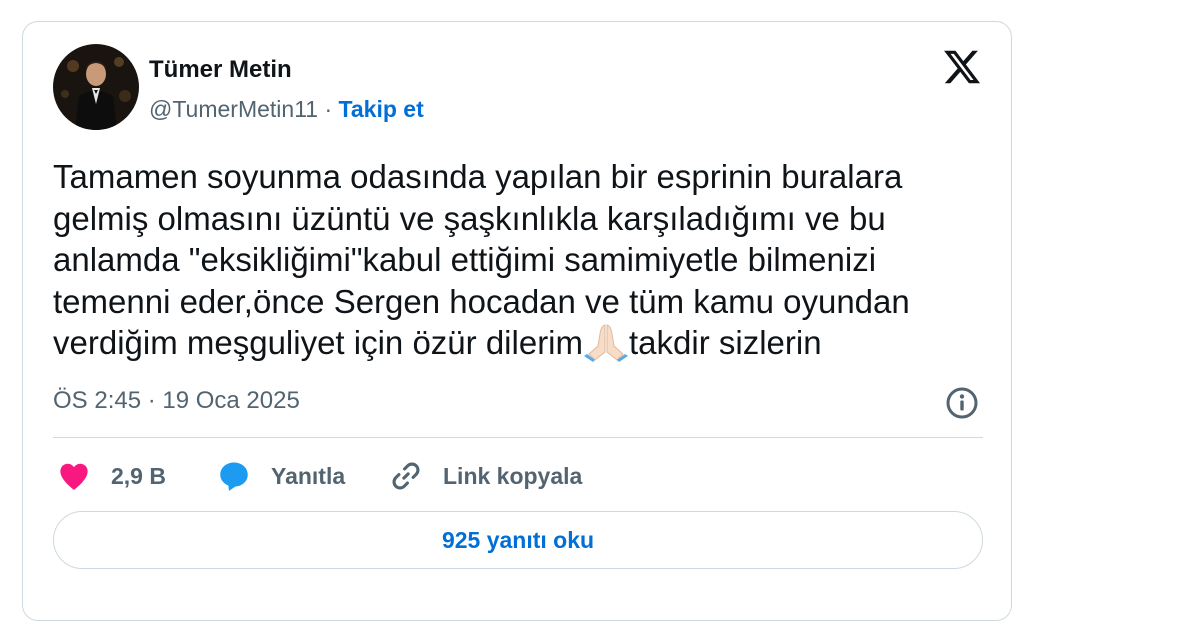 Image resolution: width=1182 pixels, height=621 pixels. Describe the element at coordinates (381, 109) in the screenshot. I see `follow-button: Takip et` at that location.